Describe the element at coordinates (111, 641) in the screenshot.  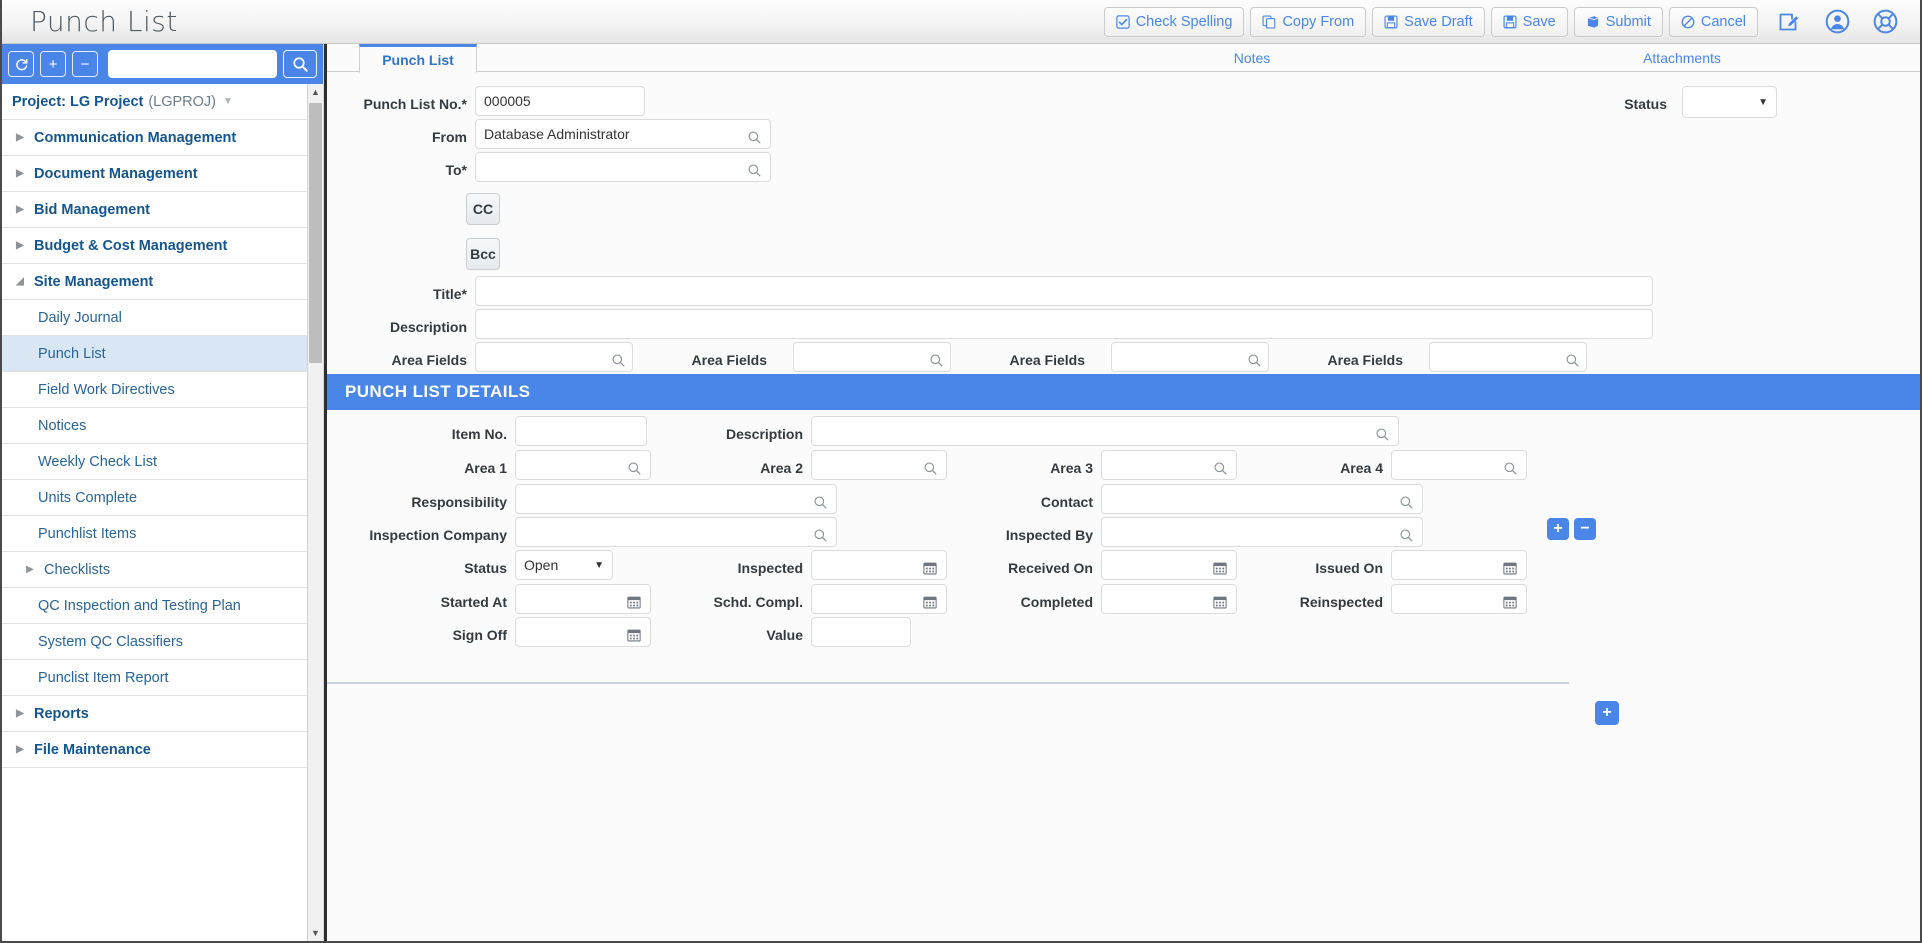
I see `sidebar-item-label: System QC Classifiers` at that location.